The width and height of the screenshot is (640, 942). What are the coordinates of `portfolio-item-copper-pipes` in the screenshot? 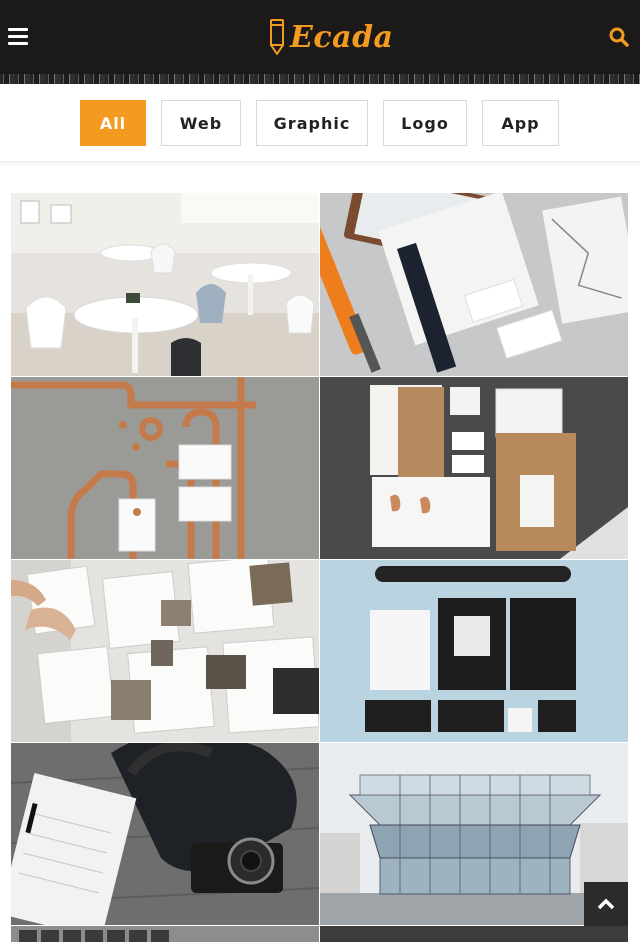 It's located at (165, 468).